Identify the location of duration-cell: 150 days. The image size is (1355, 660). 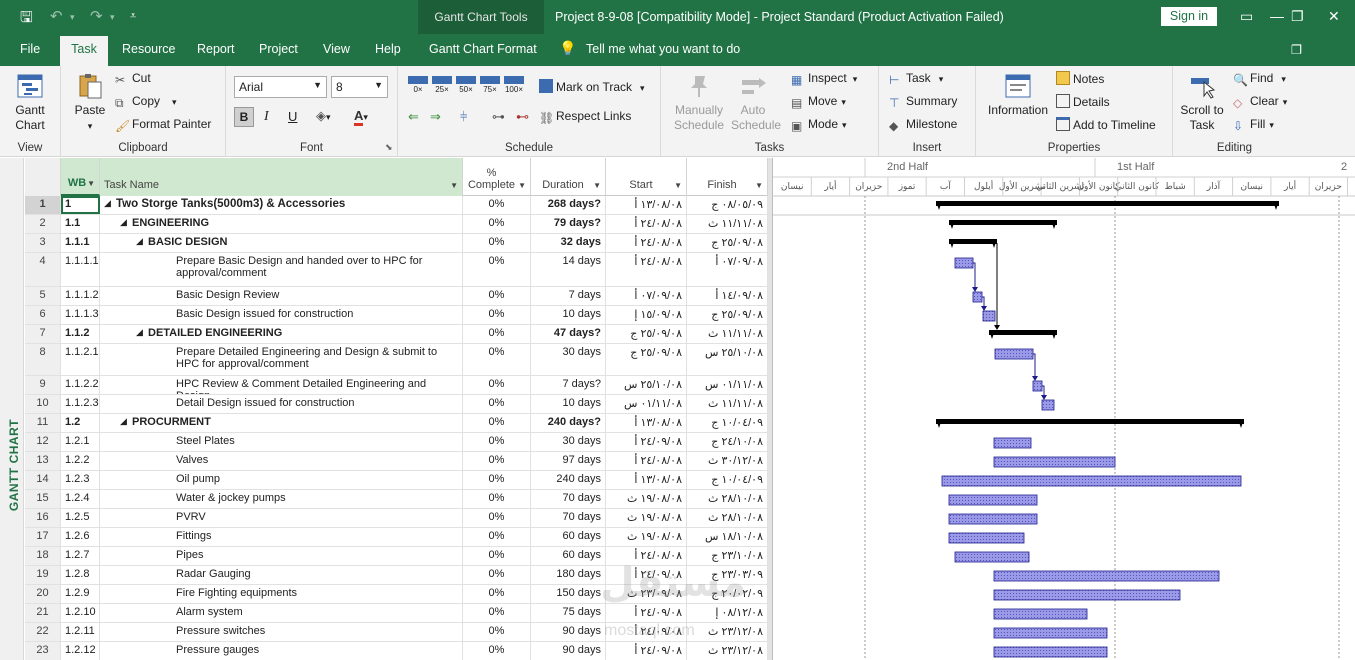
(568, 594).